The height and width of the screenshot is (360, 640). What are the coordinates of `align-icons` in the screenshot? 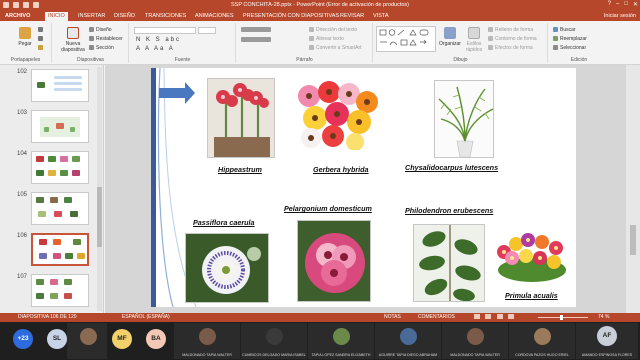 It's located at (257, 40).